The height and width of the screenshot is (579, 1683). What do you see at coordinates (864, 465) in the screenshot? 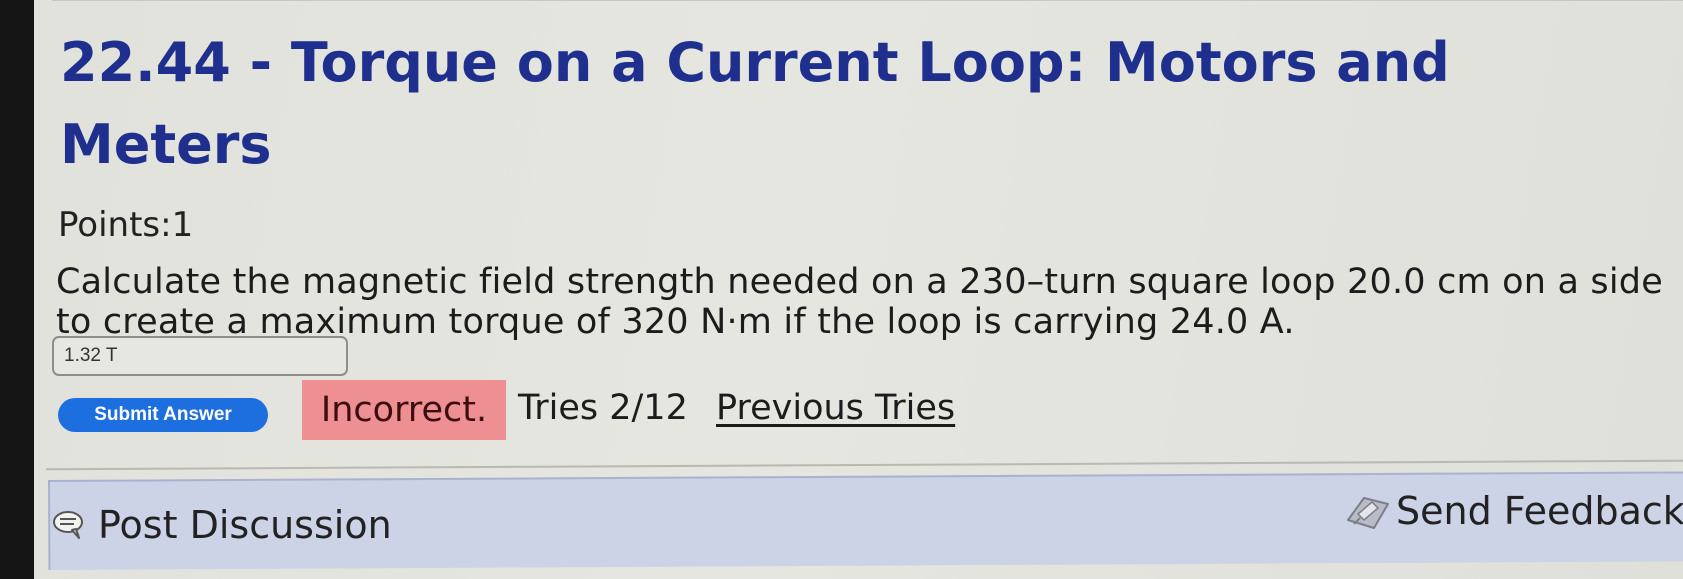
I see `section-divider` at bounding box center [864, 465].